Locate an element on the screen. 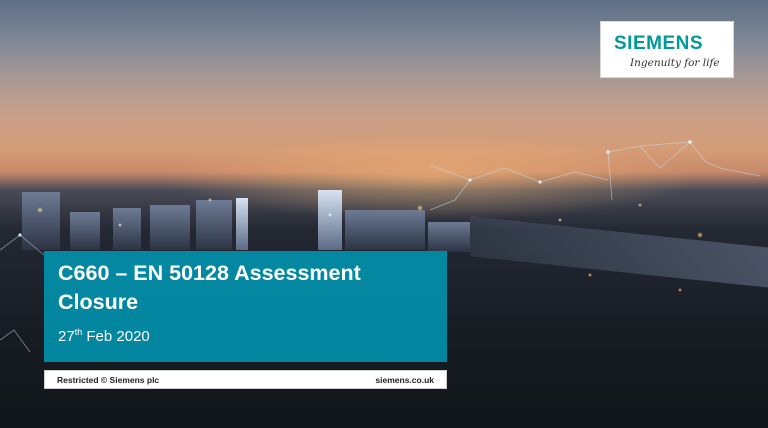 This screenshot has width=768, height=428. siemens-logo: SIEMENS Ingenuity for life is located at coordinates (667, 49).